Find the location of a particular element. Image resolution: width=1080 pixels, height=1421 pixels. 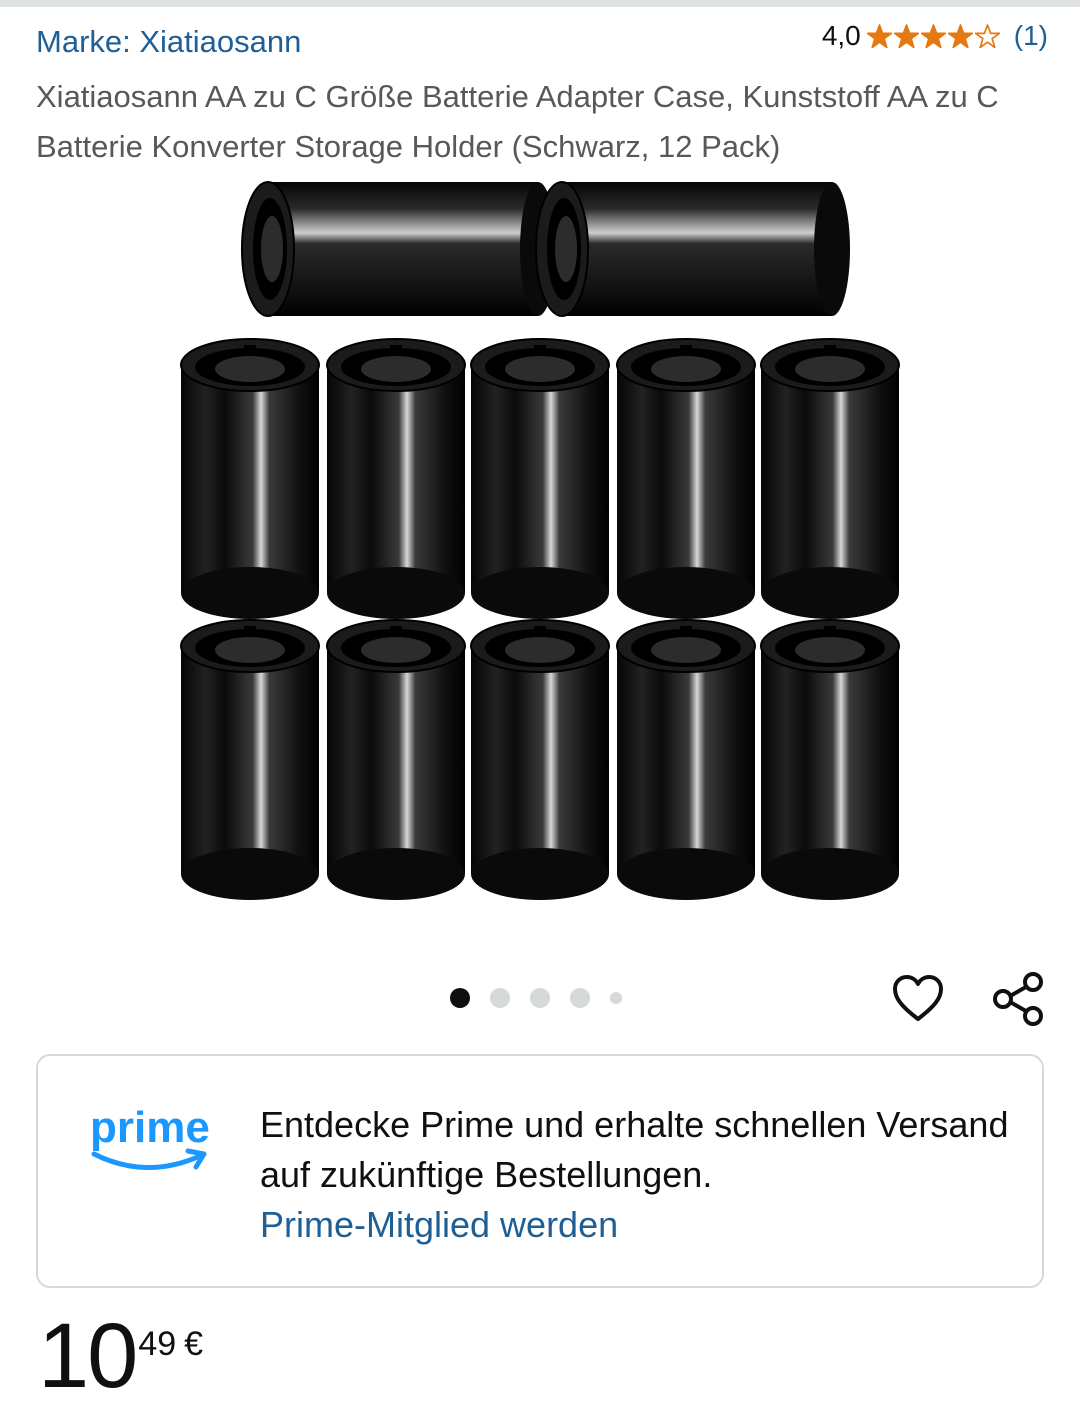

wishlist-button is located at coordinates (918, 999).